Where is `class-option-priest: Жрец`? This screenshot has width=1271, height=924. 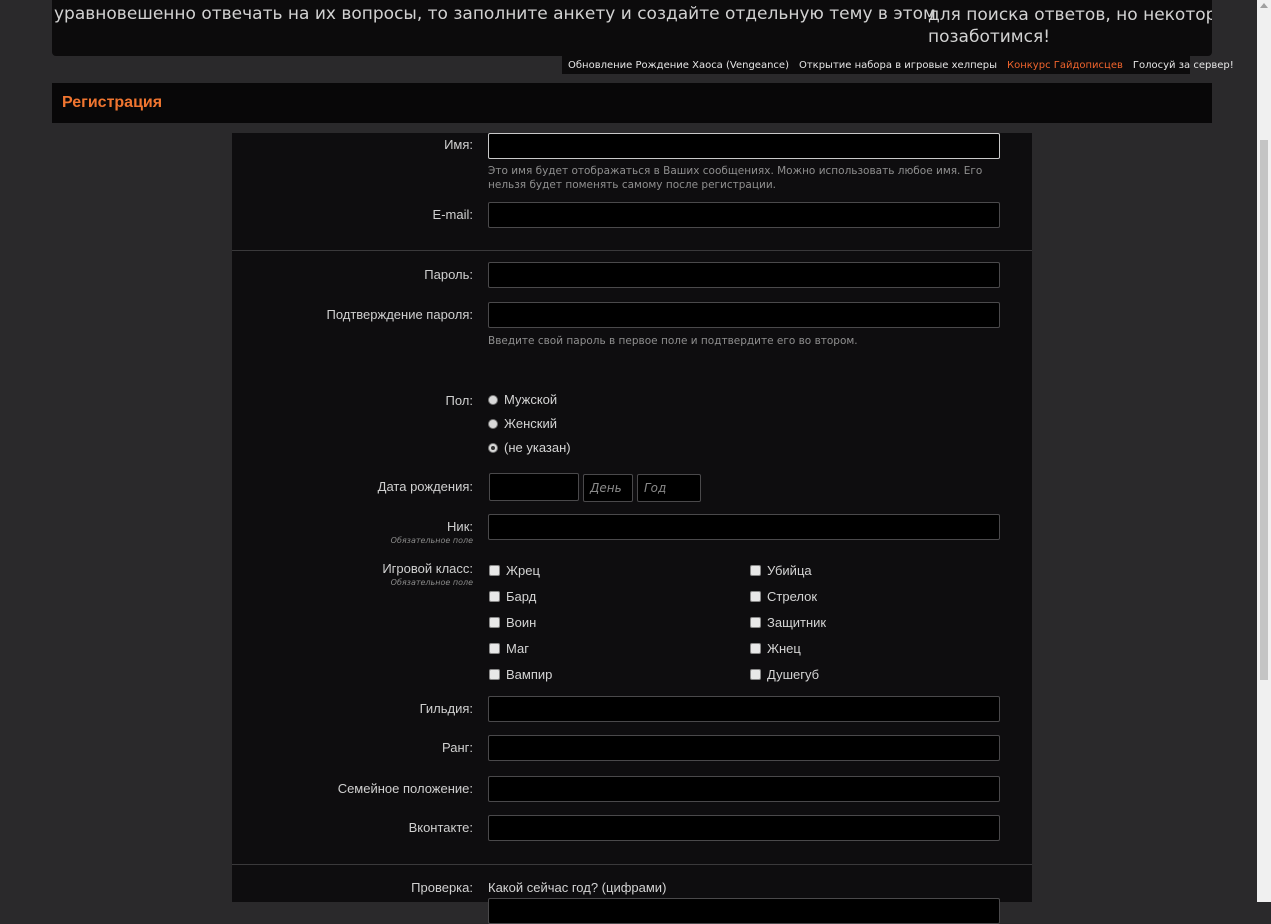 class-option-priest: Жрец is located at coordinates (514, 570).